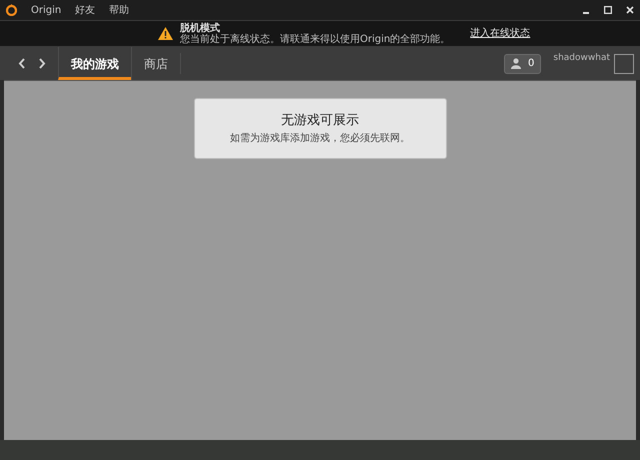  Describe the element at coordinates (42, 63) in the screenshot. I see `forward-icon` at that location.